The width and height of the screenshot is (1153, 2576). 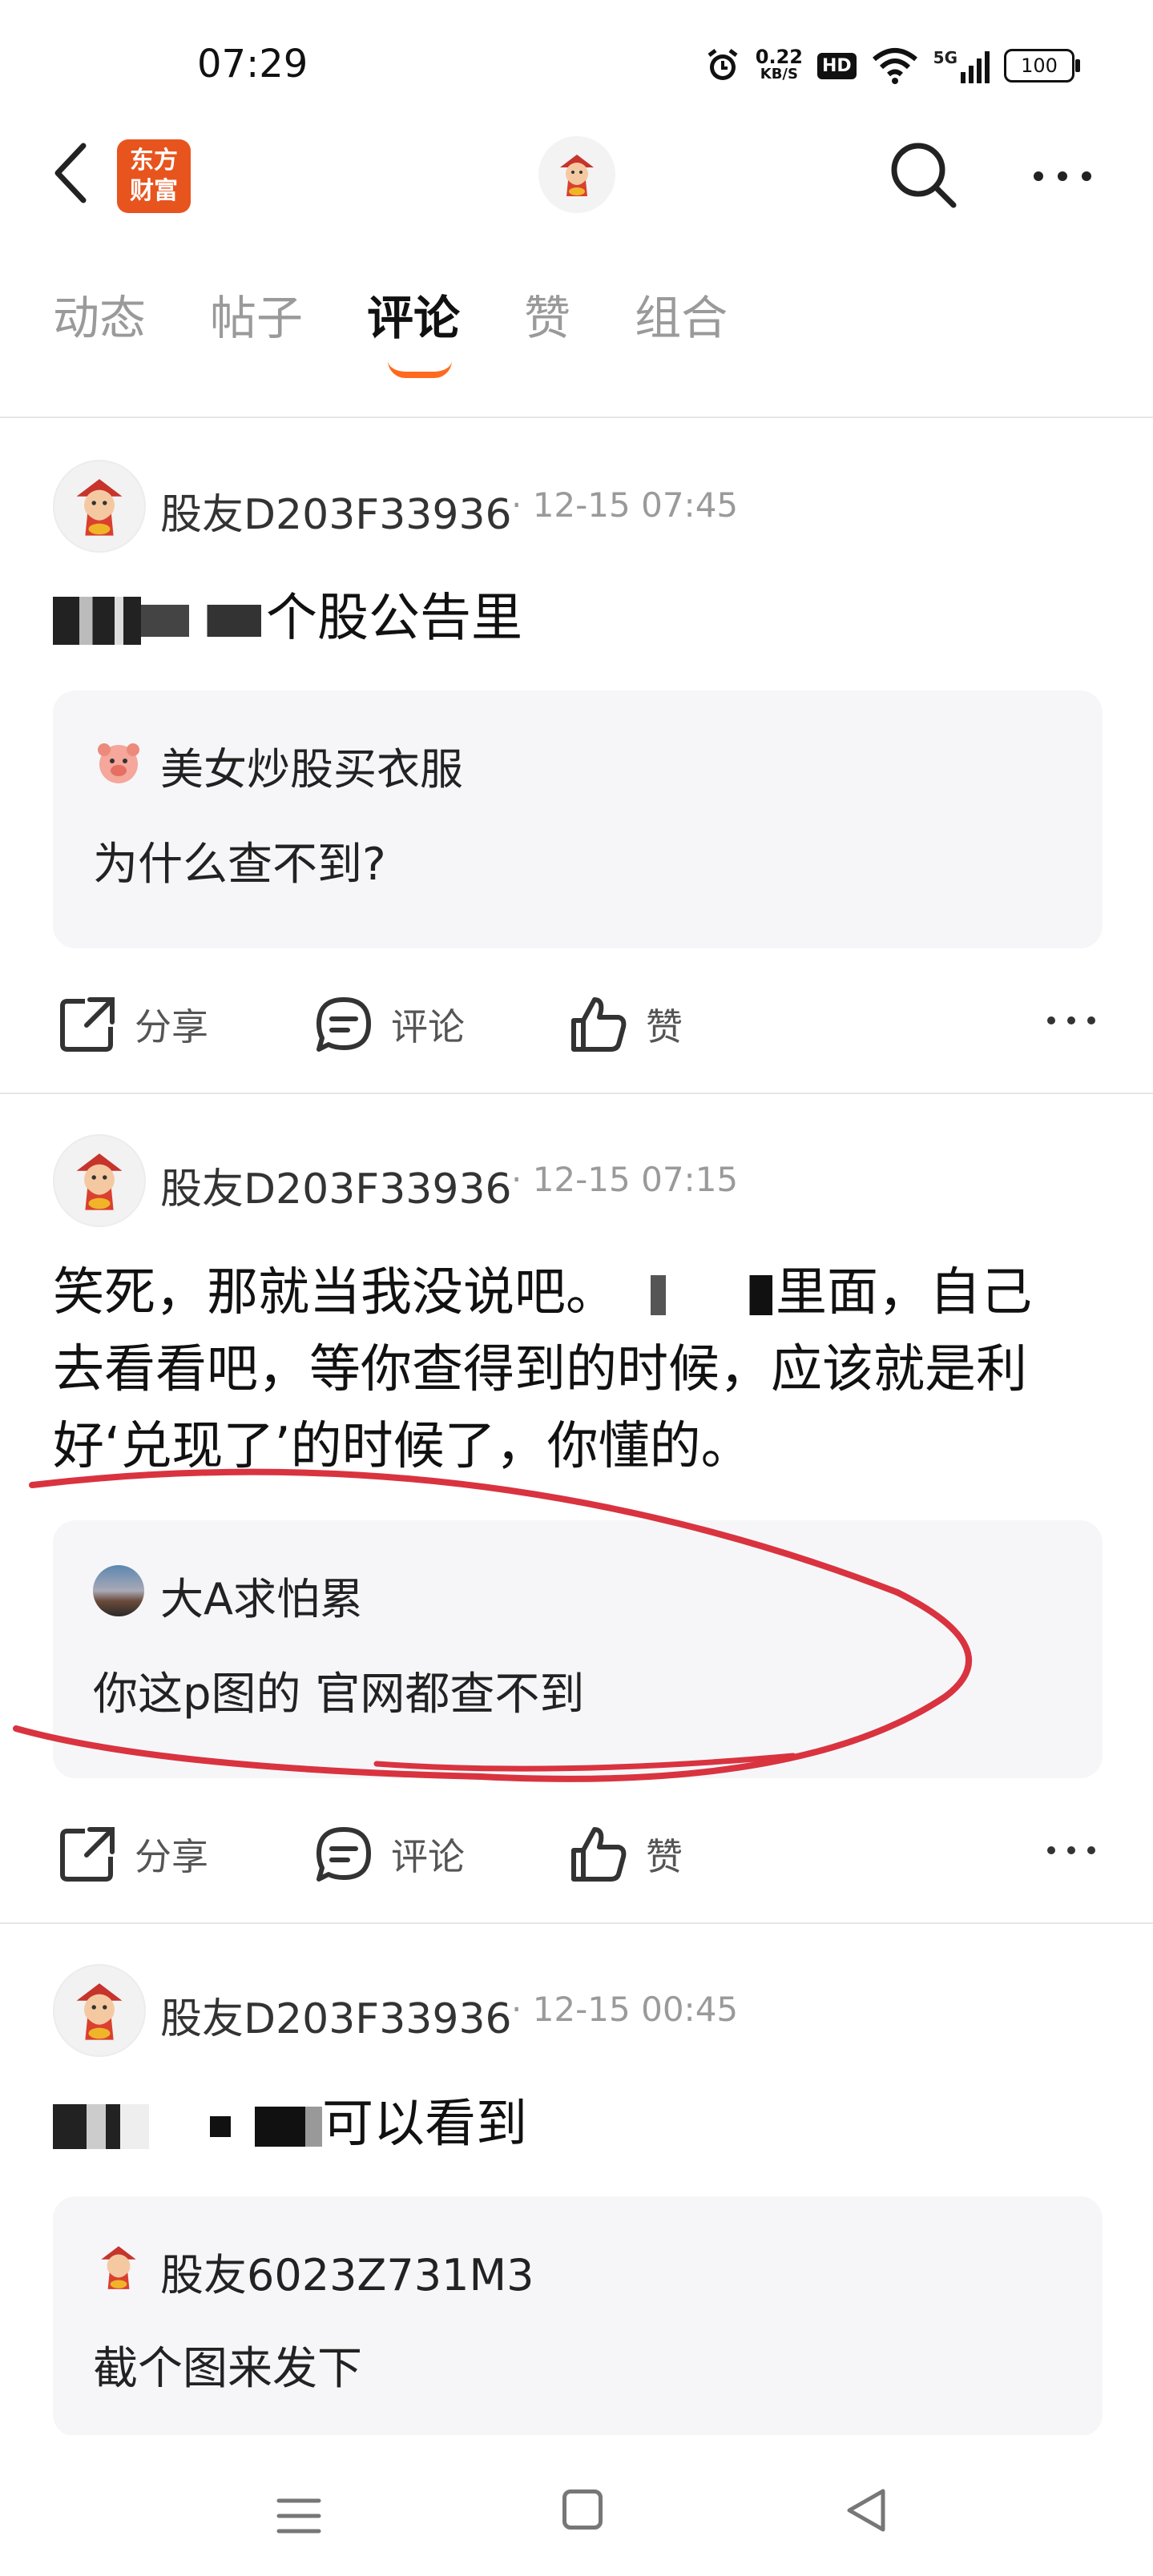 What do you see at coordinates (154, 161) in the screenshot?
I see `logo-line-1: 东方` at bounding box center [154, 161].